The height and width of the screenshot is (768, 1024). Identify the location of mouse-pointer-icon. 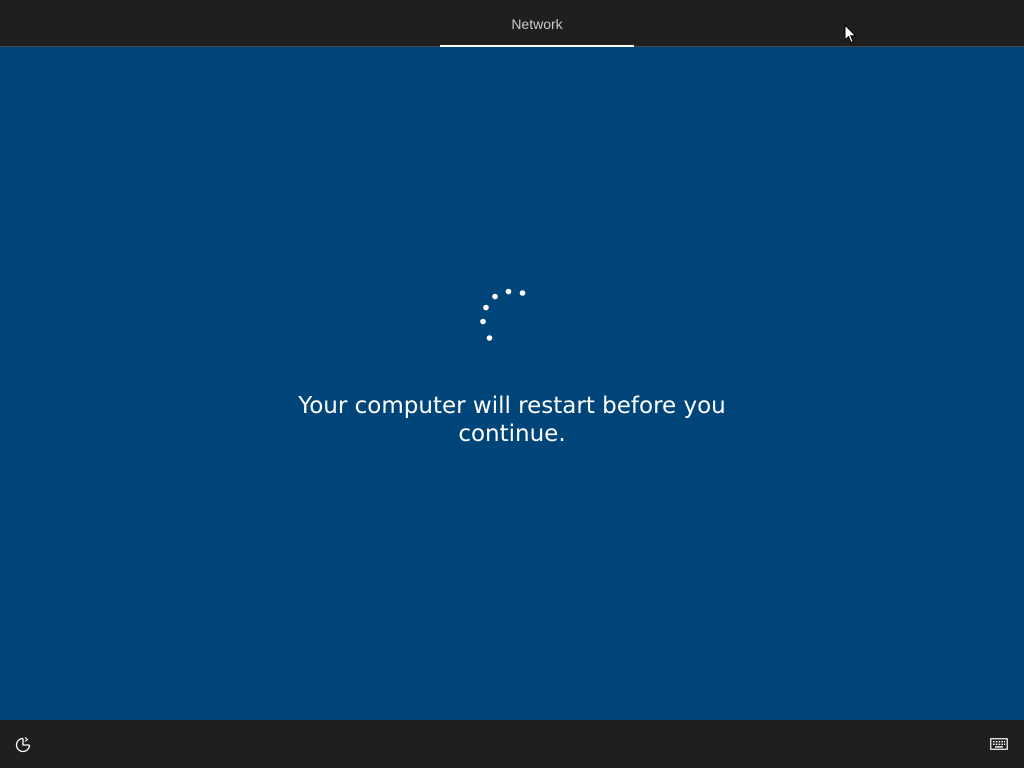
(850, 34).